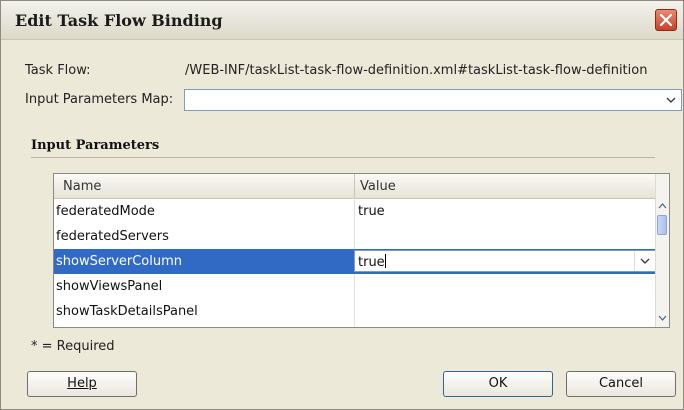 The image size is (684, 410). What do you see at coordinates (662, 318) in the screenshot?
I see `scroll-down-icon` at bounding box center [662, 318].